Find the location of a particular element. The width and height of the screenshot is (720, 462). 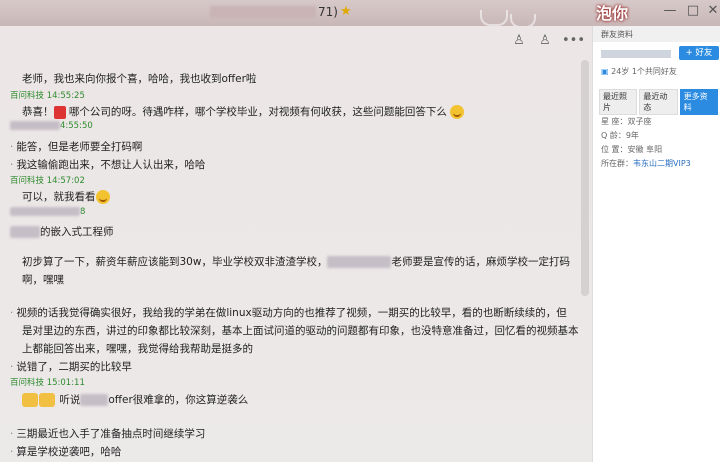

window-title-suffix: 71) is located at coordinates (328, 12).